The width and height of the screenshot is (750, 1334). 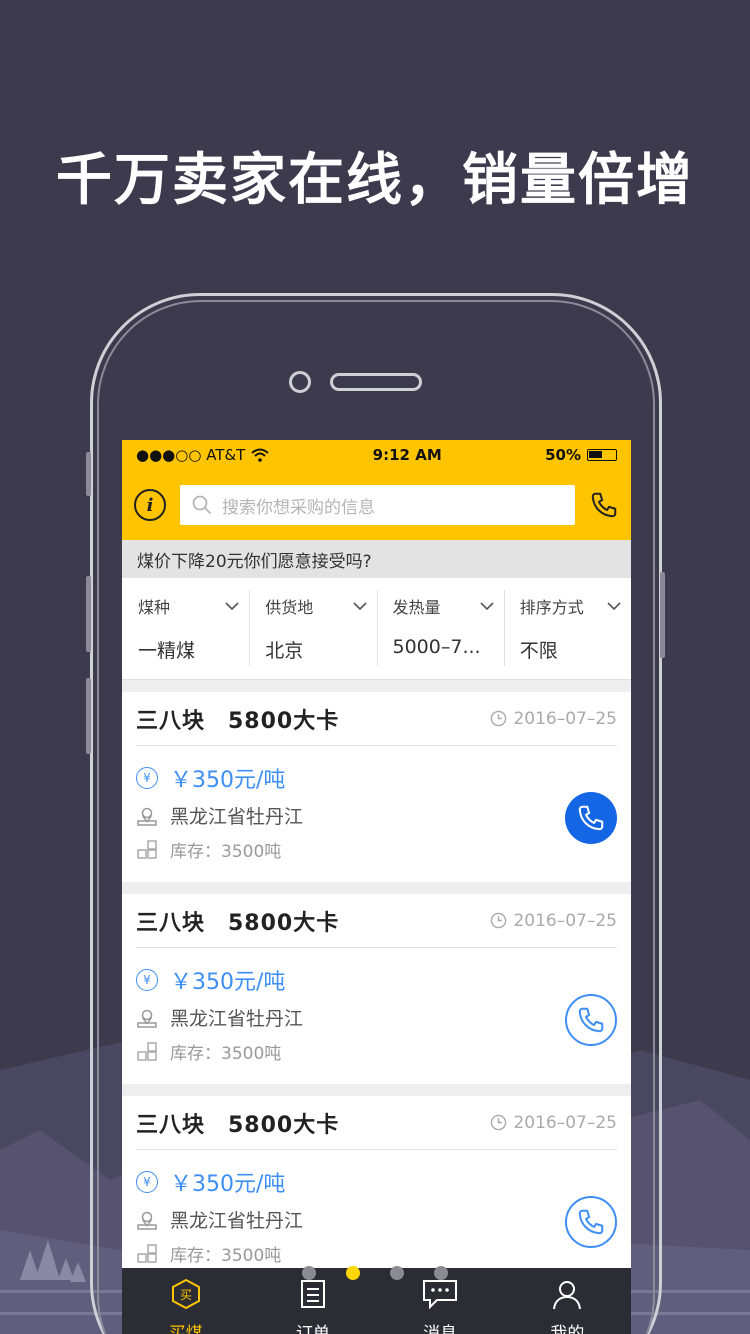 What do you see at coordinates (88, 716) in the screenshot?
I see `phone-volume-down-button` at bounding box center [88, 716].